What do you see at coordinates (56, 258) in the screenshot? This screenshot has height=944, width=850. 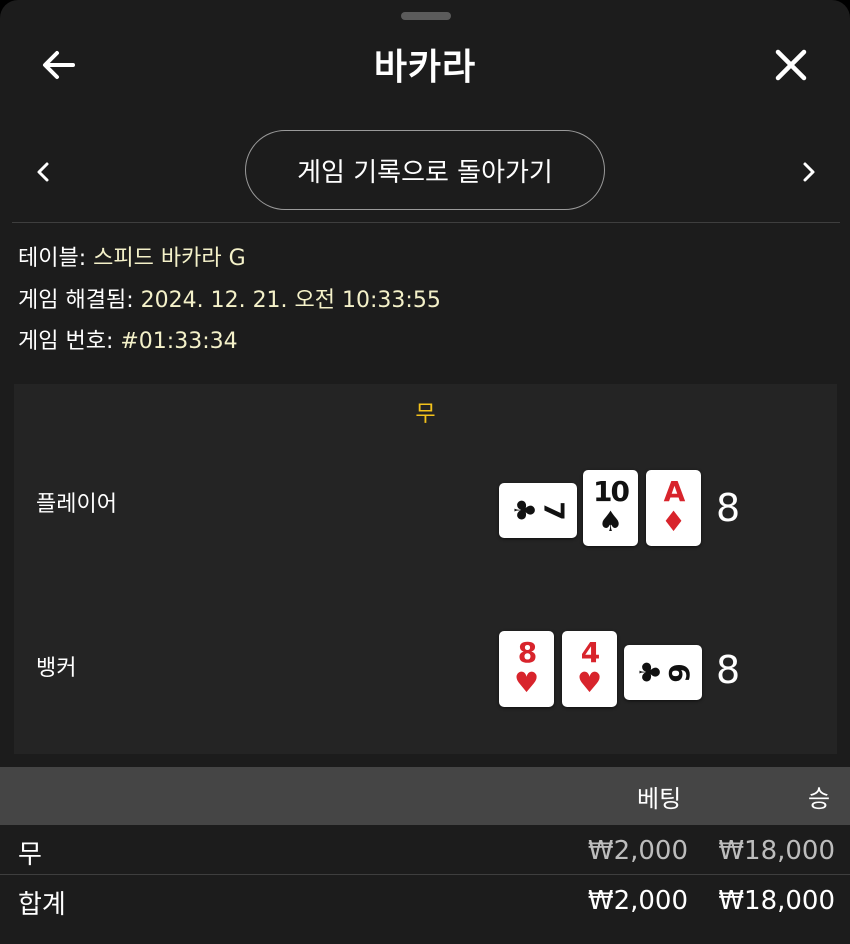 I see `table-info-label: 테이블:` at bounding box center [56, 258].